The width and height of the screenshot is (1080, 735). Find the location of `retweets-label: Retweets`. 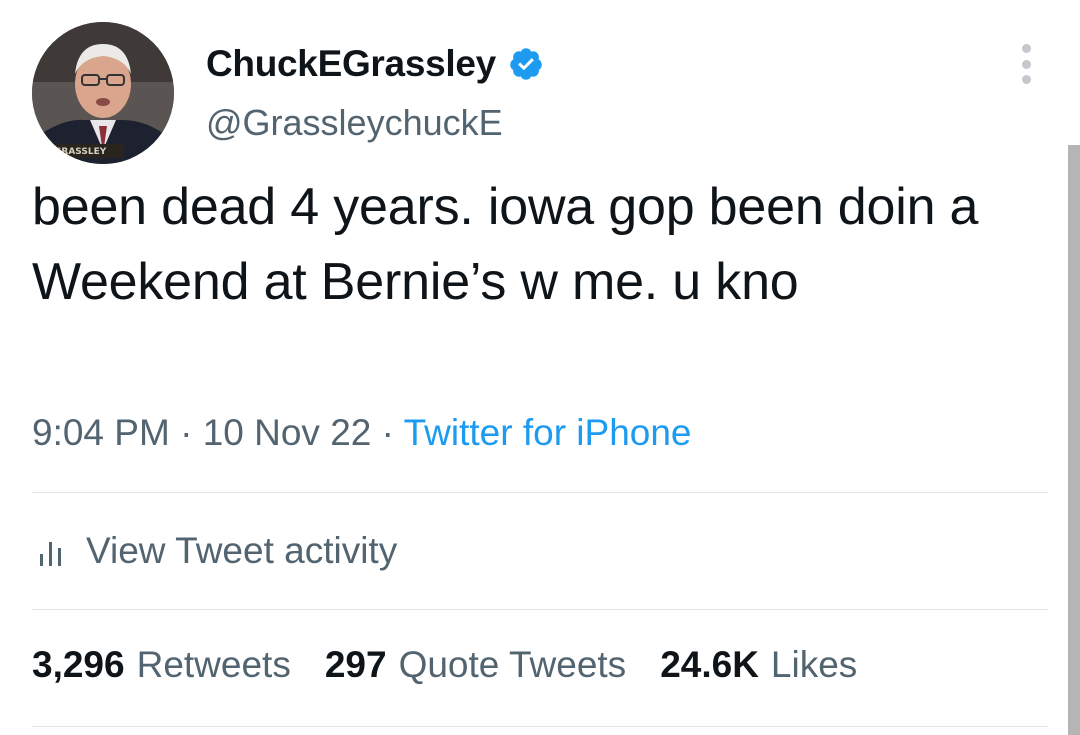

retweets-label: Retweets is located at coordinates (213, 664).